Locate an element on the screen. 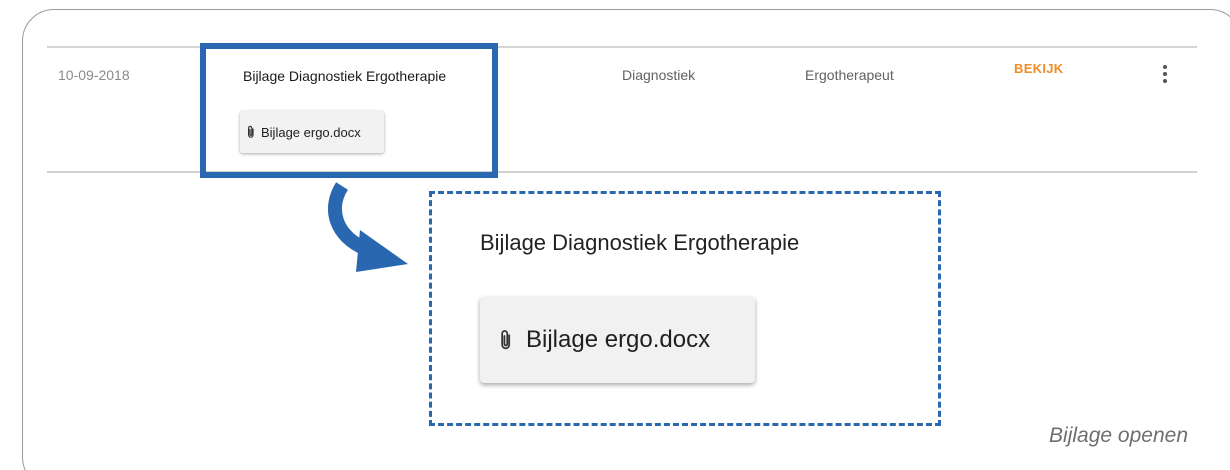  caption: Bijlage openen is located at coordinates (1118, 435).